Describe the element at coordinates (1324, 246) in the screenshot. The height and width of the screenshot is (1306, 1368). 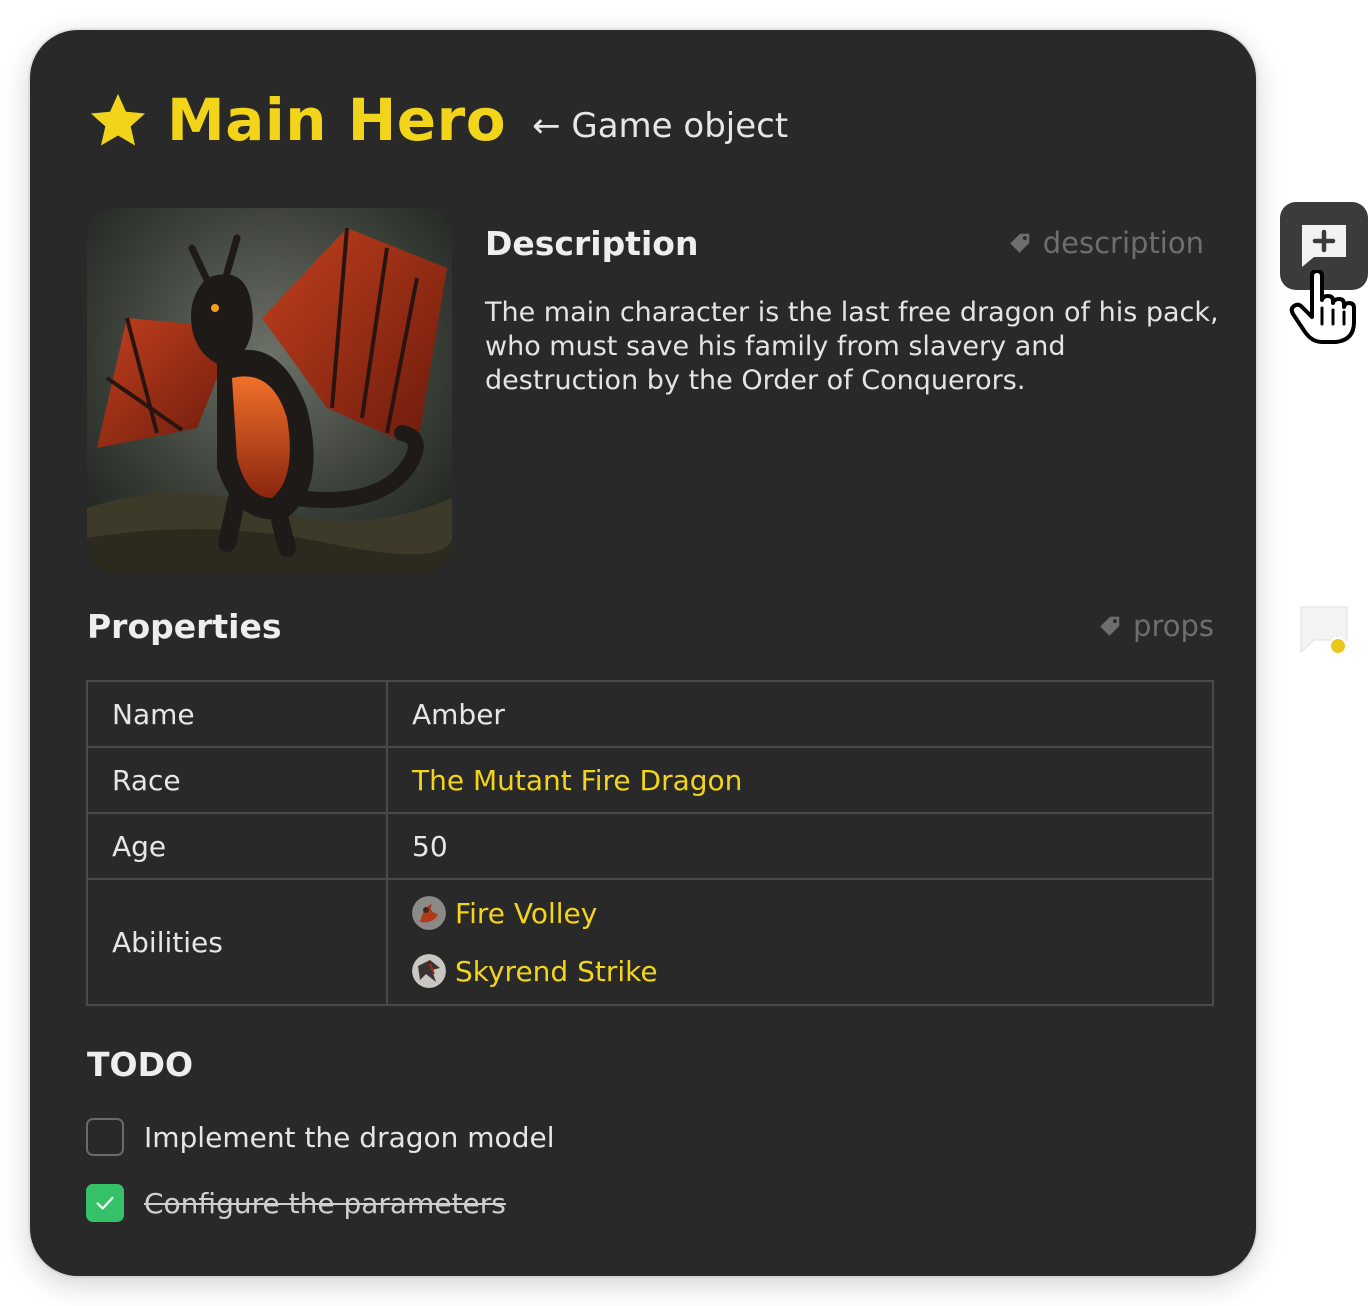
I see `comment-add-icon` at that location.